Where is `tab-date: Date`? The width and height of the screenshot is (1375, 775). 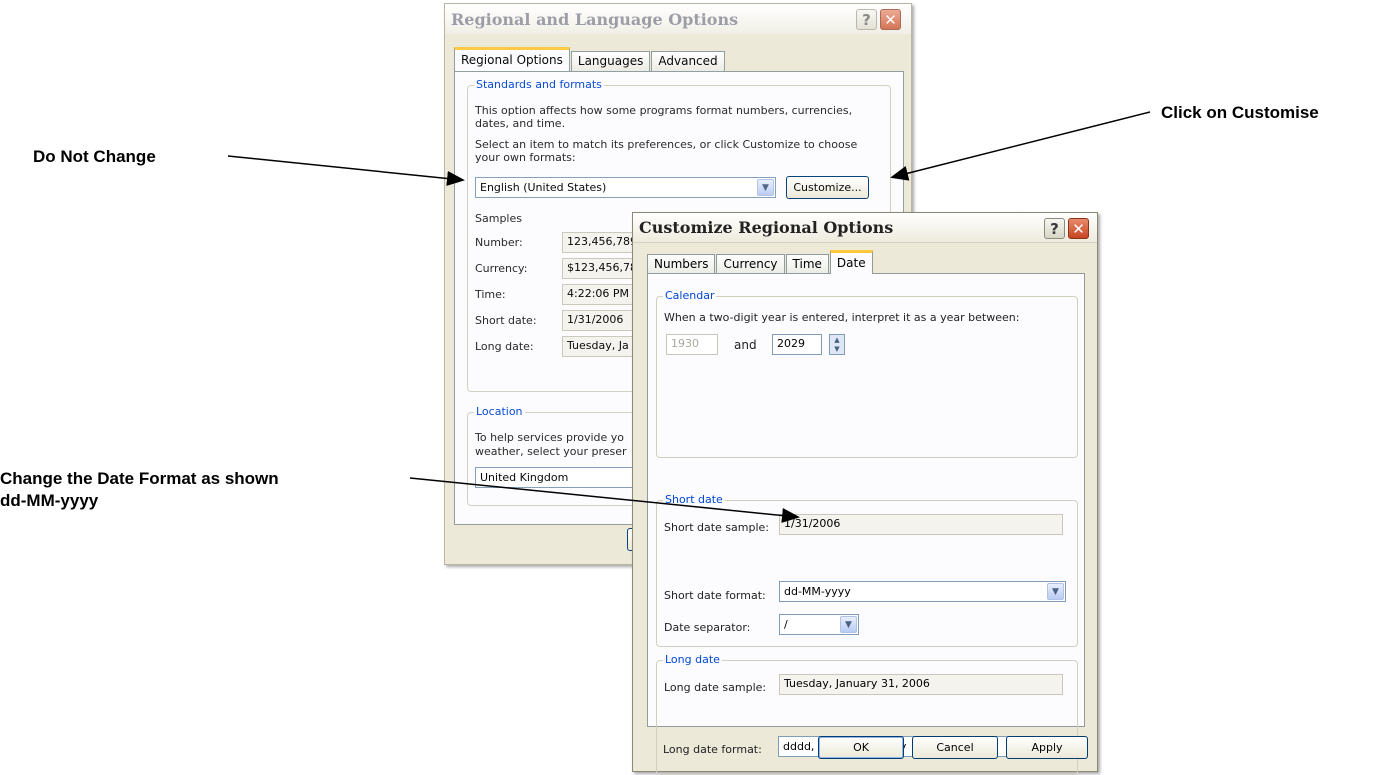 tab-date: Date is located at coordinates (851, 262).